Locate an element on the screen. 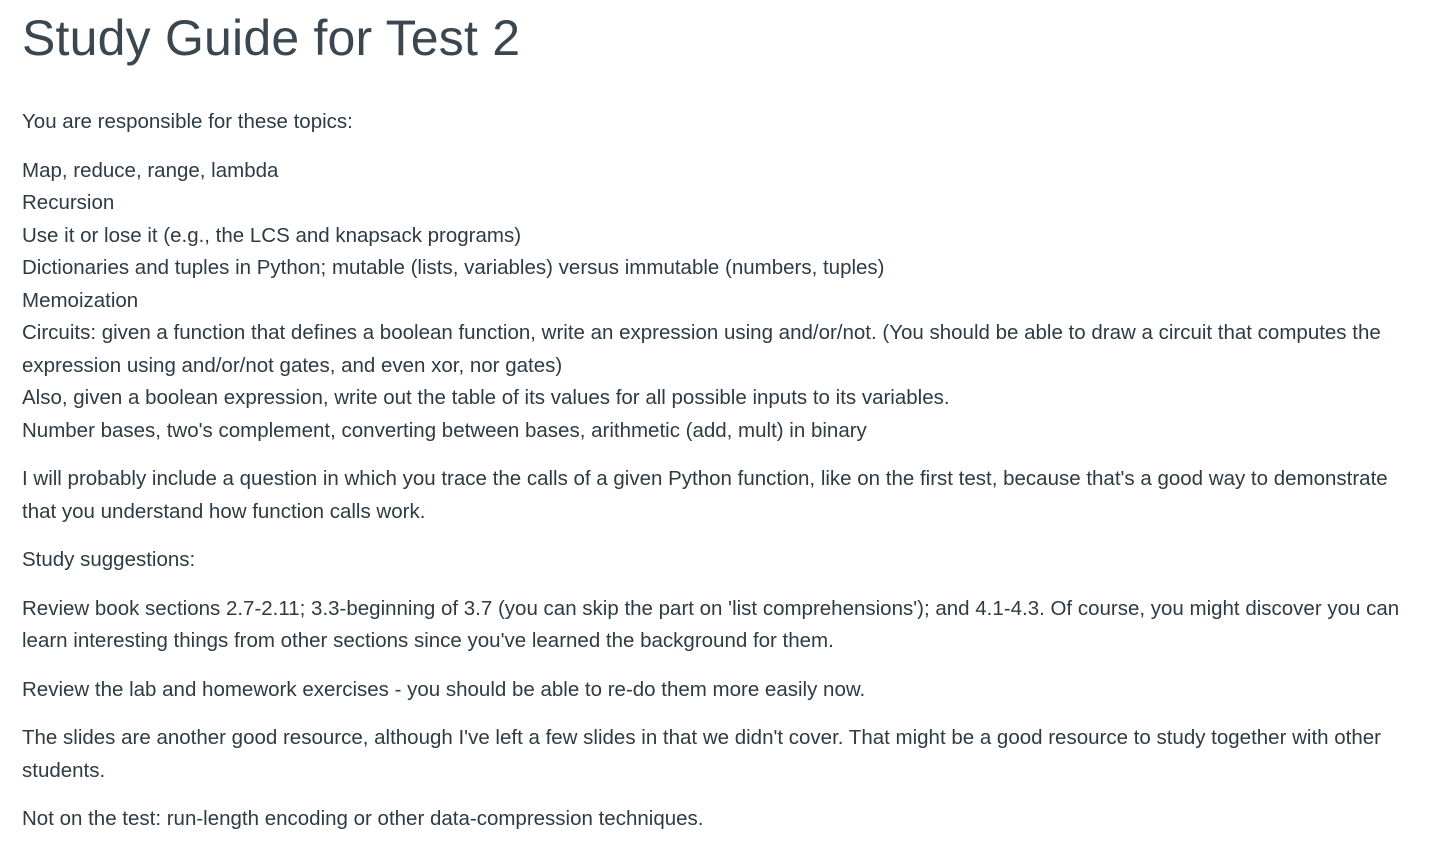 The height and width of the screenshot is (841, 1440). suggestions-heading: Study suggestions: is located at coordinates (109, 559).